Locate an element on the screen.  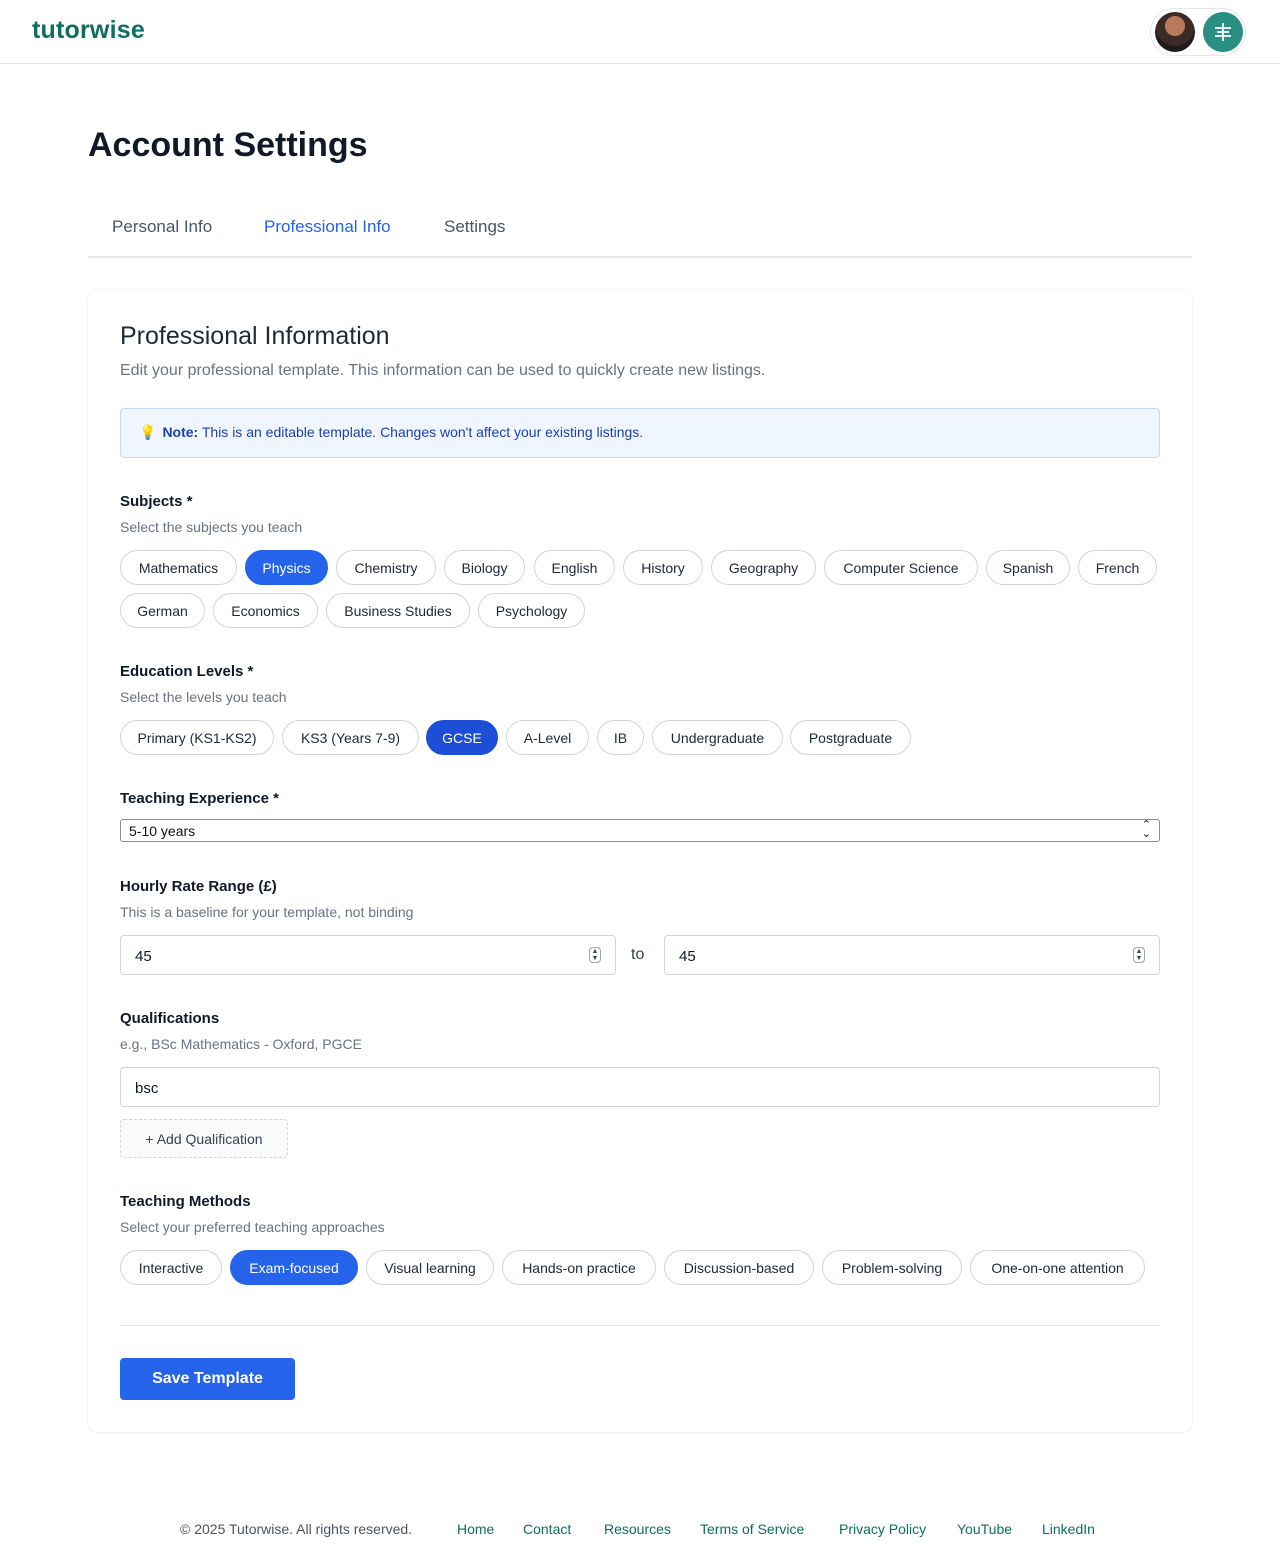
save-template-button: Save Template is located at coordinates (207, 1379).